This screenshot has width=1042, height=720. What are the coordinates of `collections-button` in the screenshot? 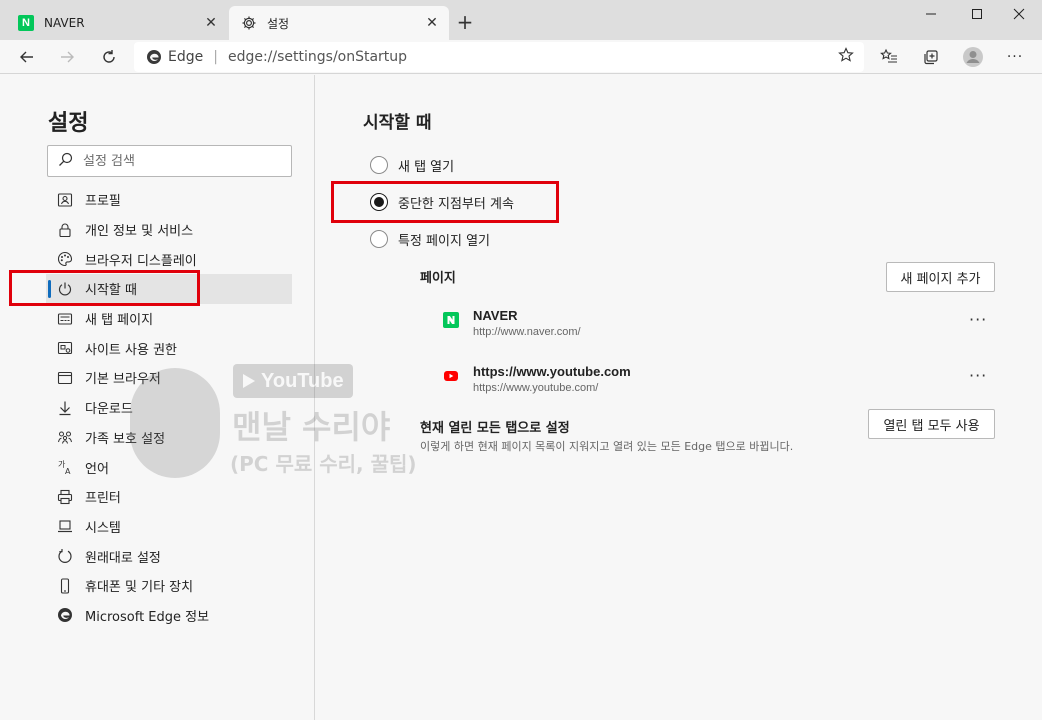 It's located at (931, 57).